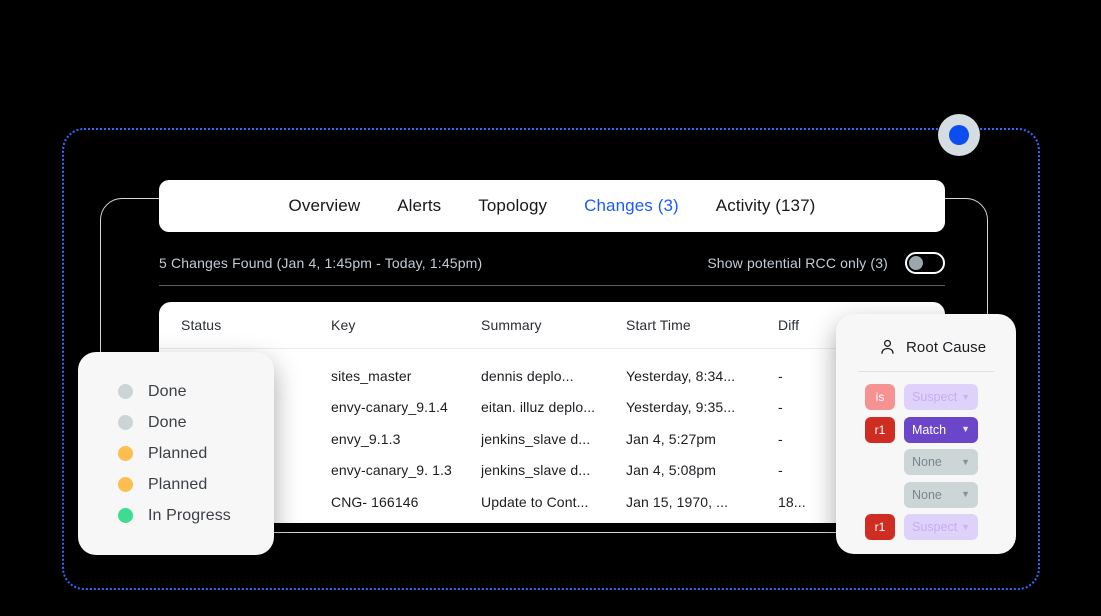 The height and width of the screenshot is (616, 1101). I want to click on cell-key: envy_9.1.3, so click(366, 438).